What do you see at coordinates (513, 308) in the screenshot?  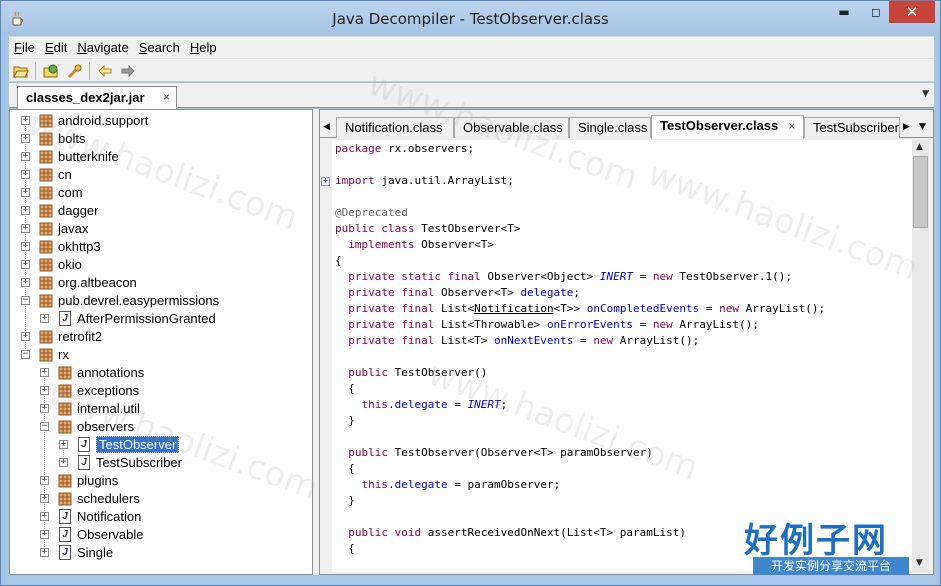 I see `code-link: Notification` at bounding box center [513, 308].